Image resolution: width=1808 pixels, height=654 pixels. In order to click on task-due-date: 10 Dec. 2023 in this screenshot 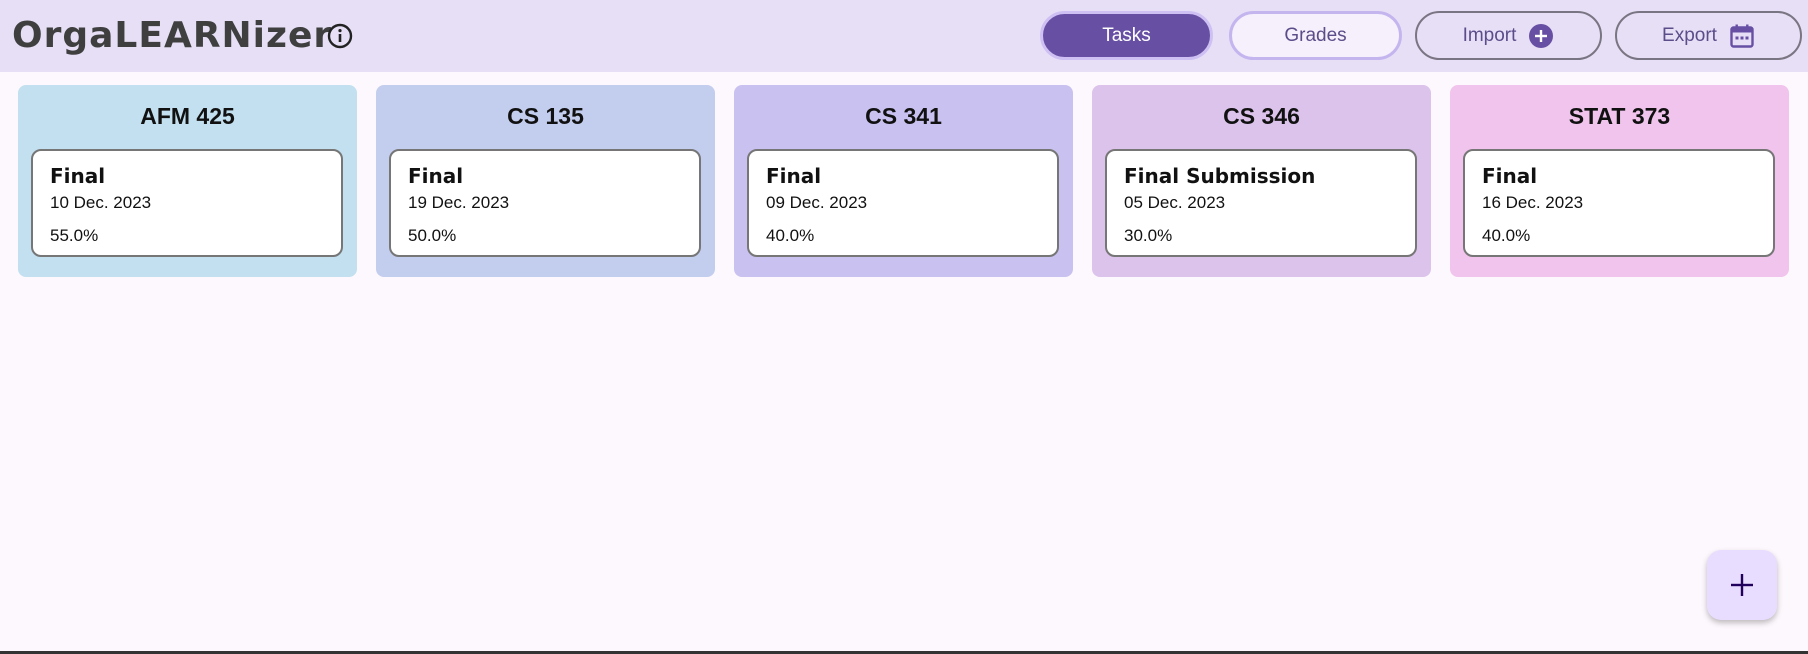, I will do `click(101, 202)`.